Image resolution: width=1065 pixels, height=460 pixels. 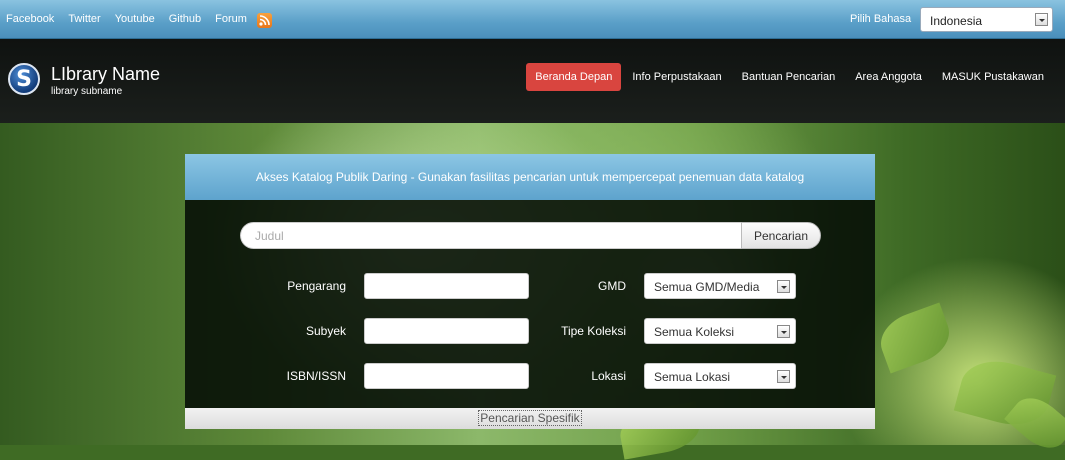 I want to click on collection-type-select: Semua Koleksi, so click(x=720, y=331).